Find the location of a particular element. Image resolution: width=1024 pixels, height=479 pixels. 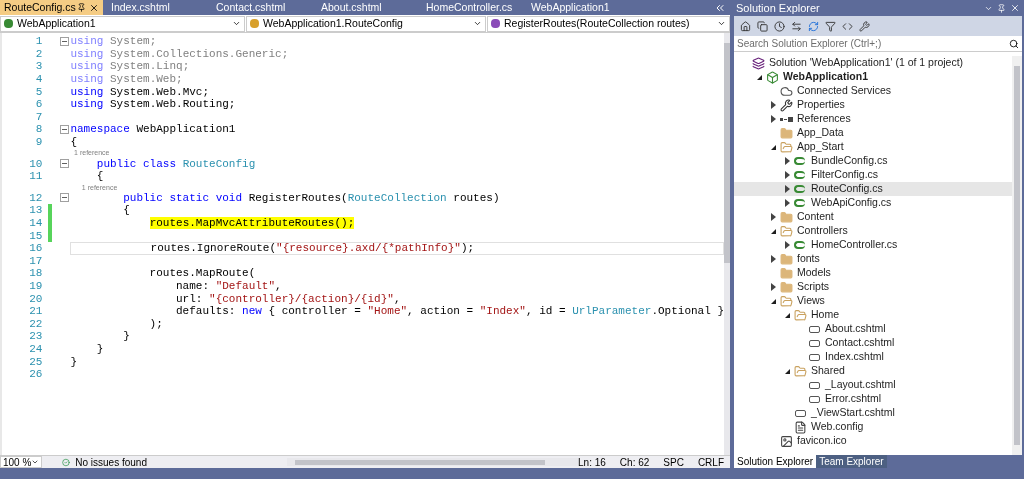

tree-item: Error.cshtml is located at coordinates (873, 399).